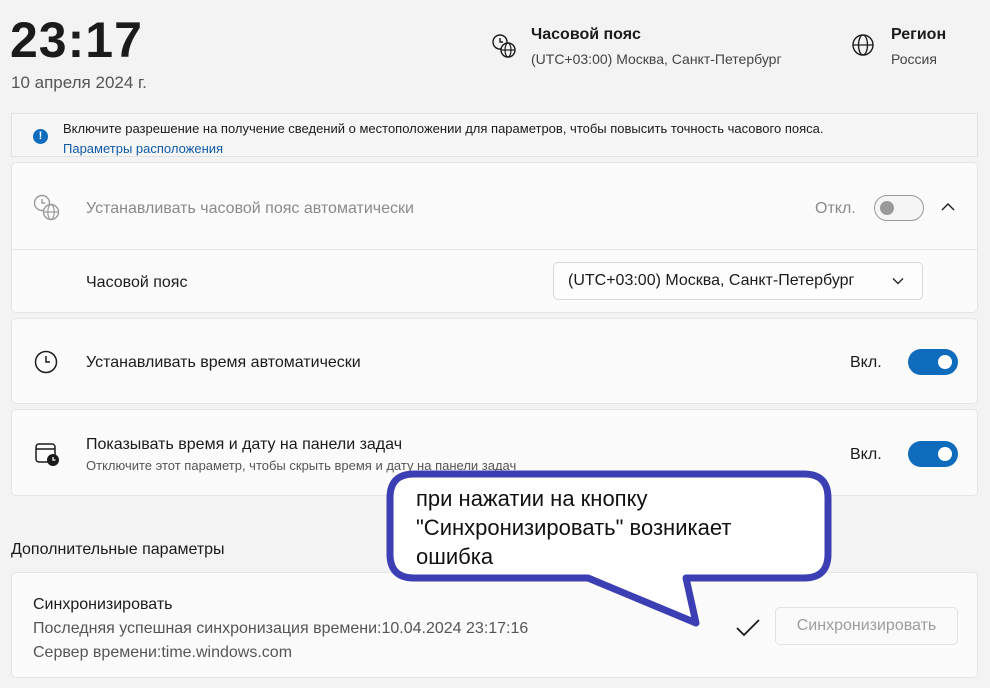  I want to click on taskbar-time-state: Вкл., so click(866, 454).